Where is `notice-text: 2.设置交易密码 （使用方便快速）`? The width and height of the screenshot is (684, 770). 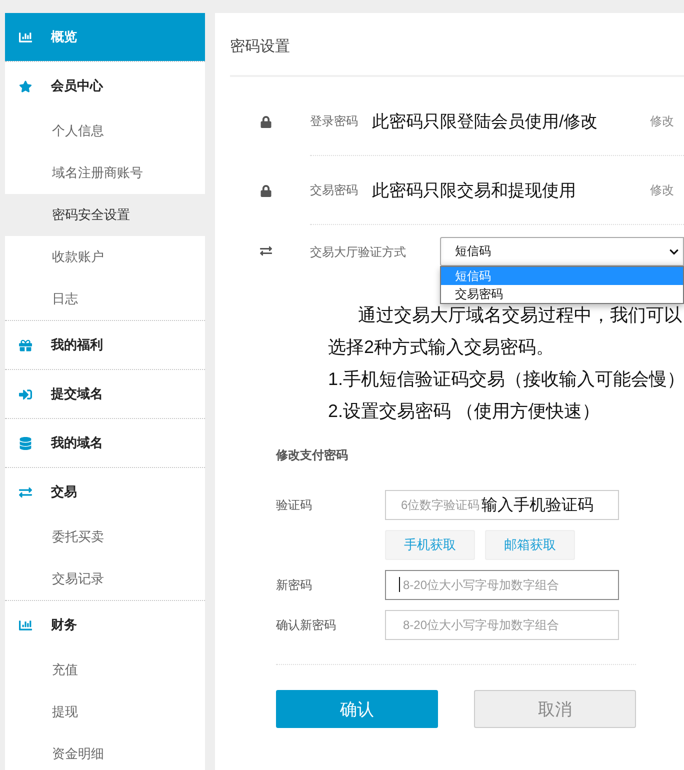 notice-text: 2.设置交易密码 （使用方便快速） is located at coordinates (465, 411).